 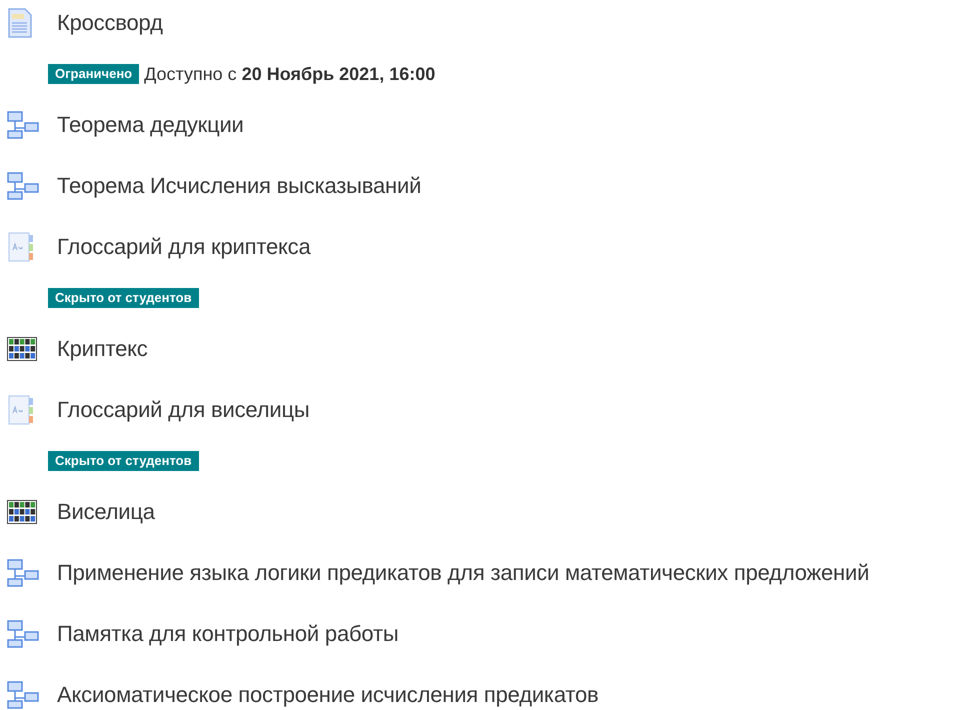 I want to click on activity-link: Кроссворд, so click(x=110, y=23).